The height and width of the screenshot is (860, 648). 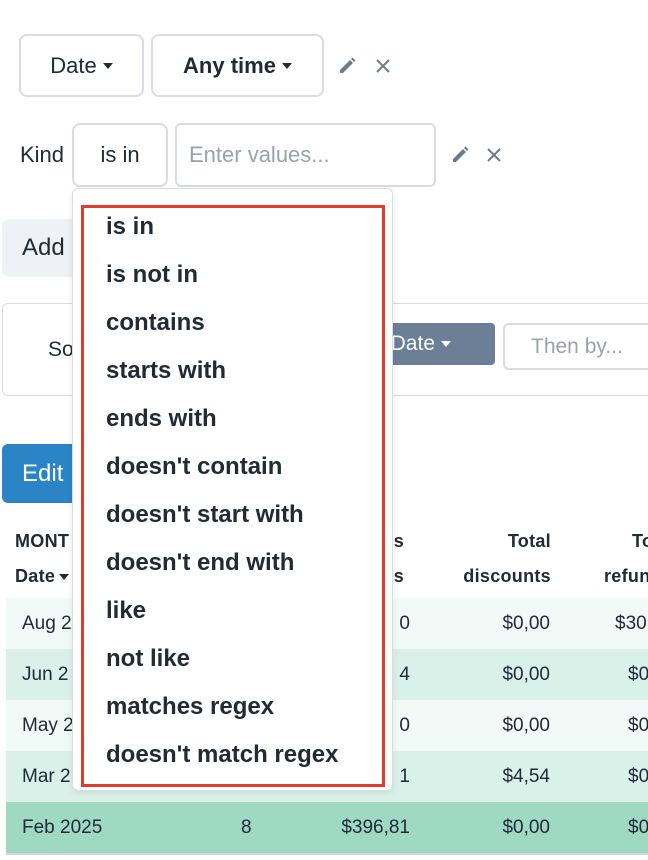 I want to click on operator-label: is in, so click(x=120, y=154).